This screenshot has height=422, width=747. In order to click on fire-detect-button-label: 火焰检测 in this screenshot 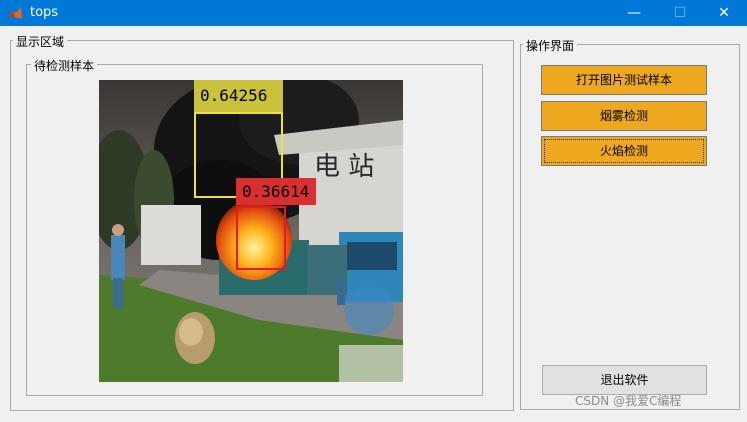, I will do `click(623, 151)`.